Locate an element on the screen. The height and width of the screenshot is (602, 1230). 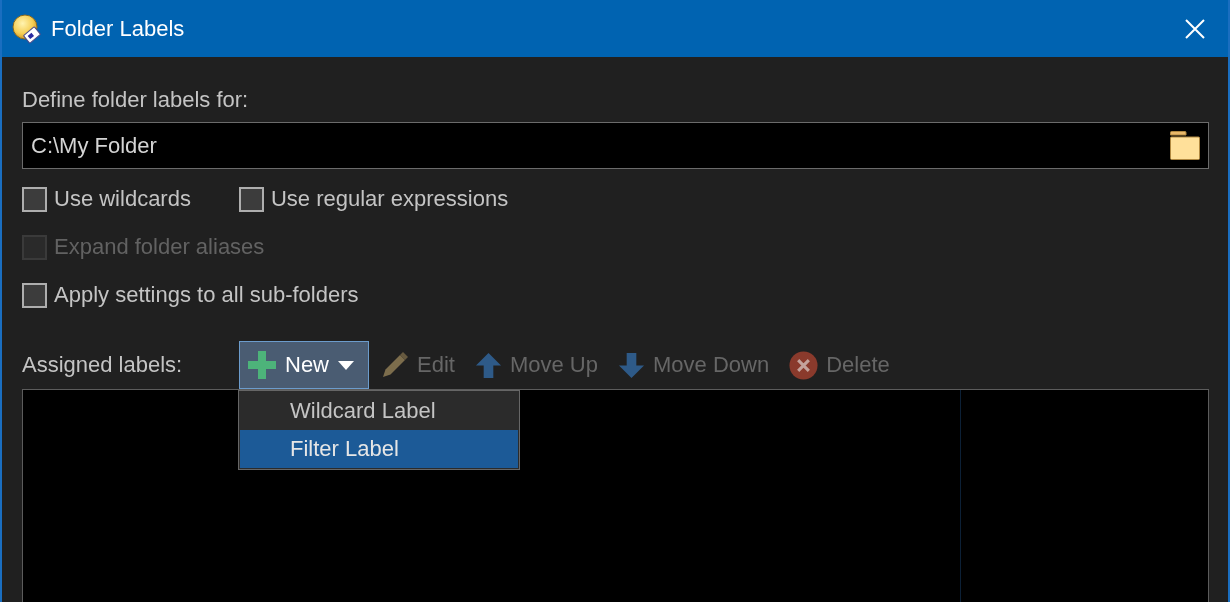
circle-tag-icon is located at coordinates (27, 28).